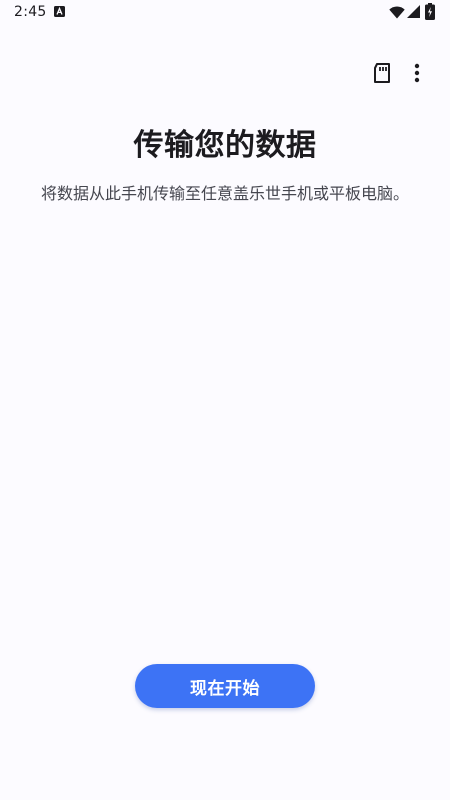  Describe the element at coordinates (224, 193) in the screenshot. I see `page-subtitle: 将数据从此手机传输至任意盖乐世手机或平板电脑。` at that location.